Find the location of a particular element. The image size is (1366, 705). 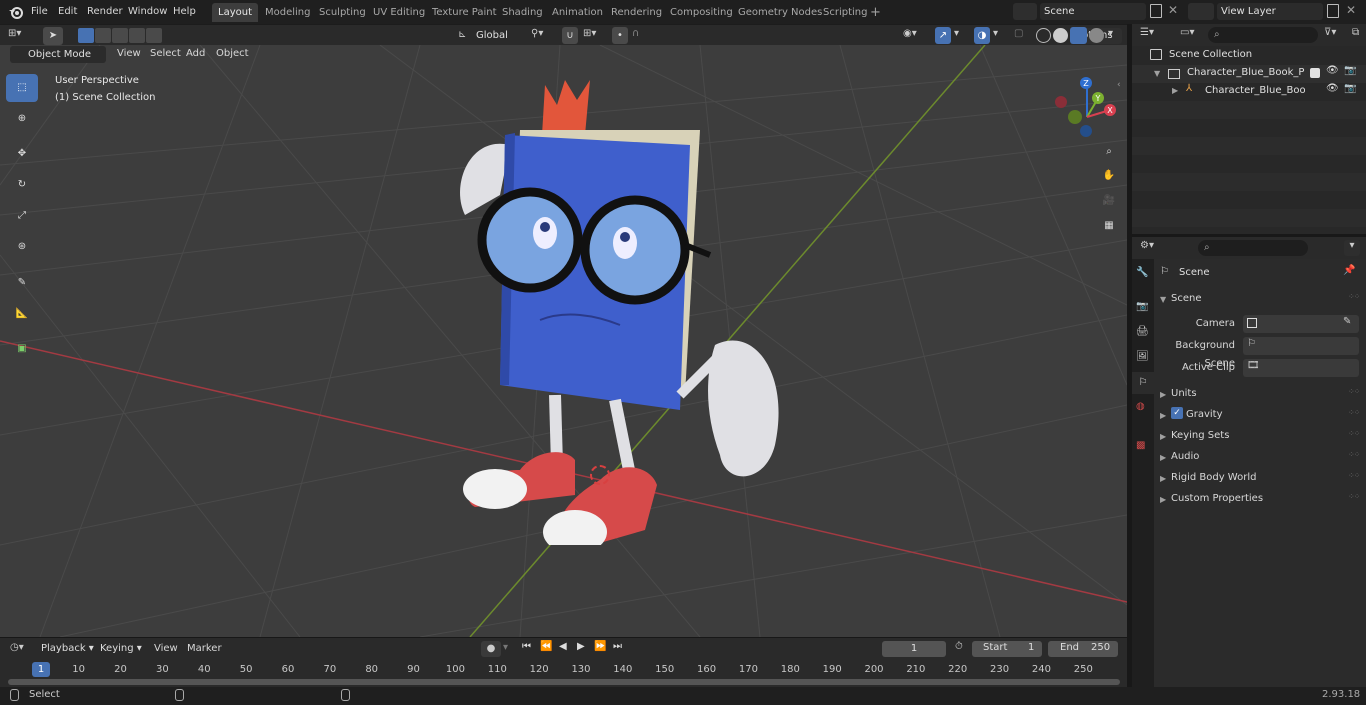

expand-arrow-icon: ▼ is located at coordinates (1157, 73).